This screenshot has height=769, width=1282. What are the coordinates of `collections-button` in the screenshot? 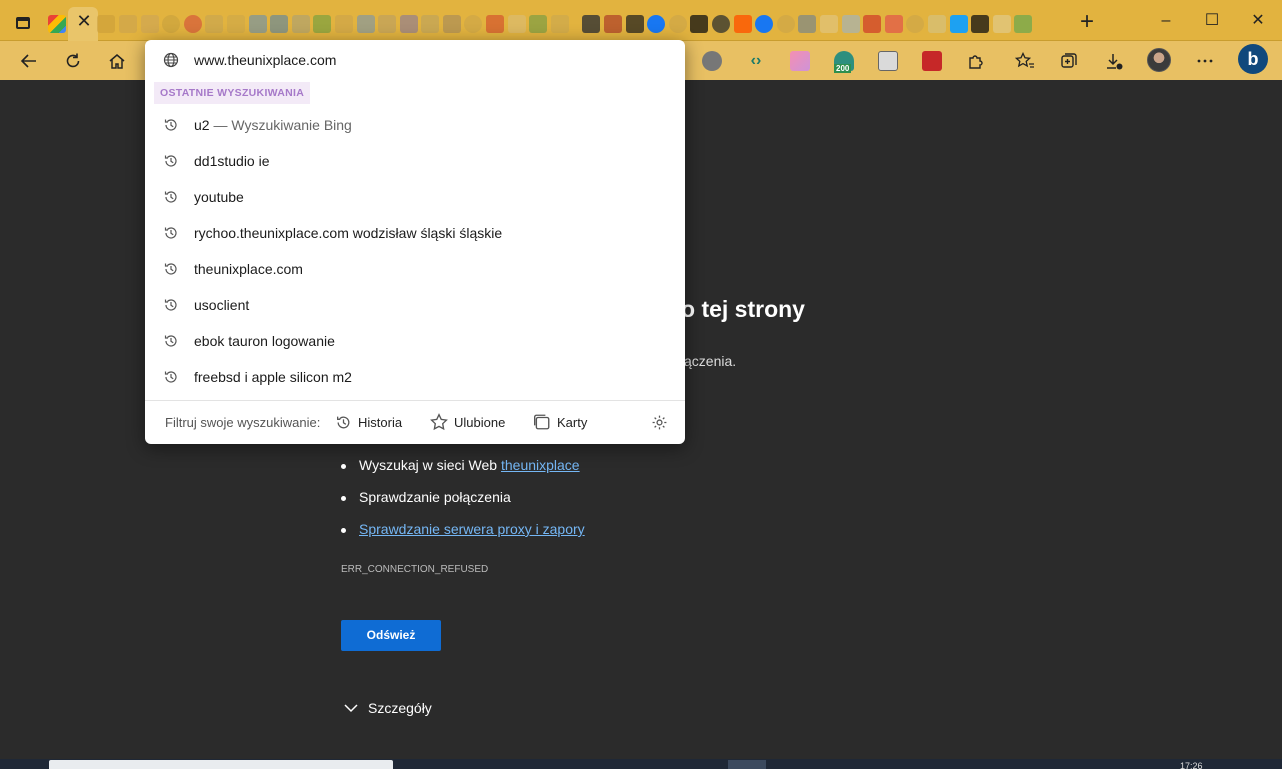 It's located at (1069, 61).